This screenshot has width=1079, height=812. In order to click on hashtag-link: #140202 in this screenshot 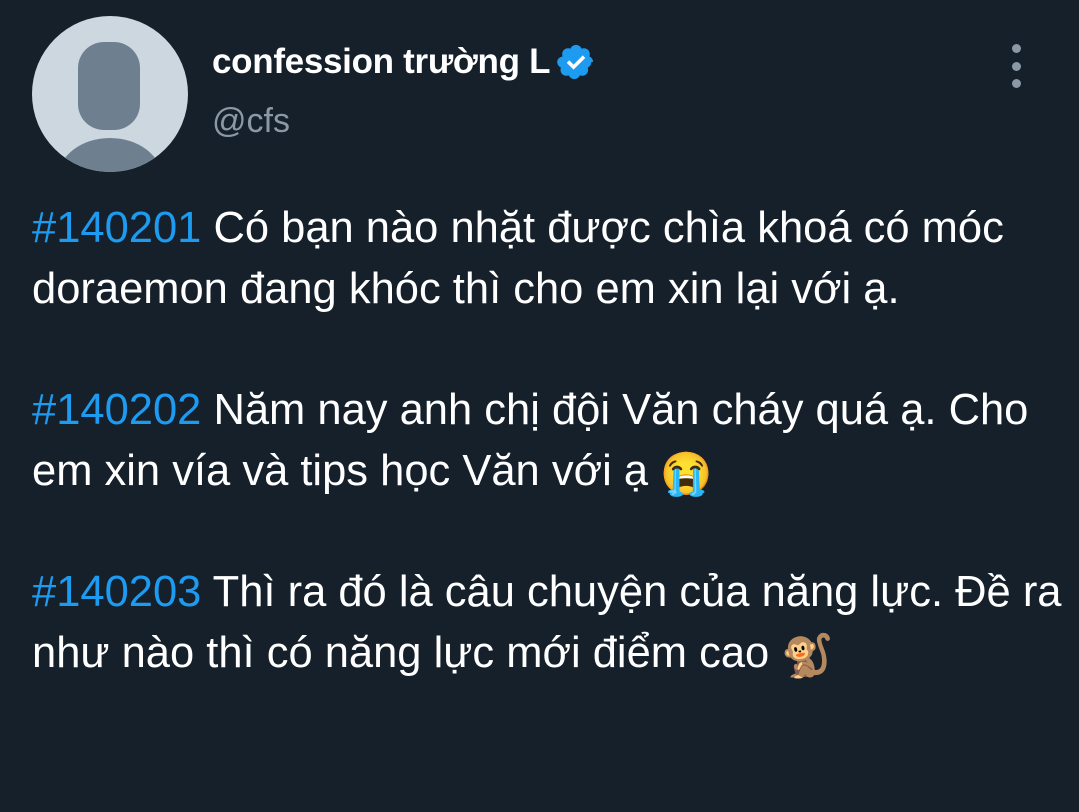, I will do `click(116, 410)`.